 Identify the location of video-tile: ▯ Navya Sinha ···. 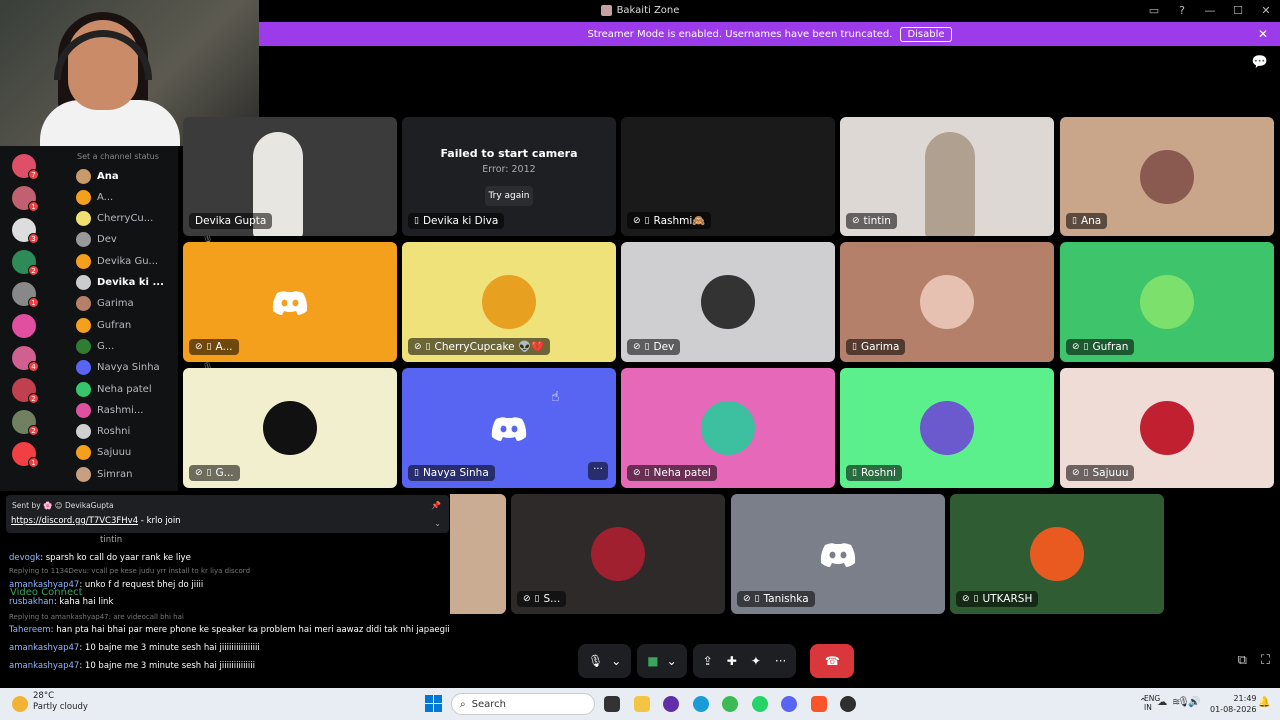
(509, 428).